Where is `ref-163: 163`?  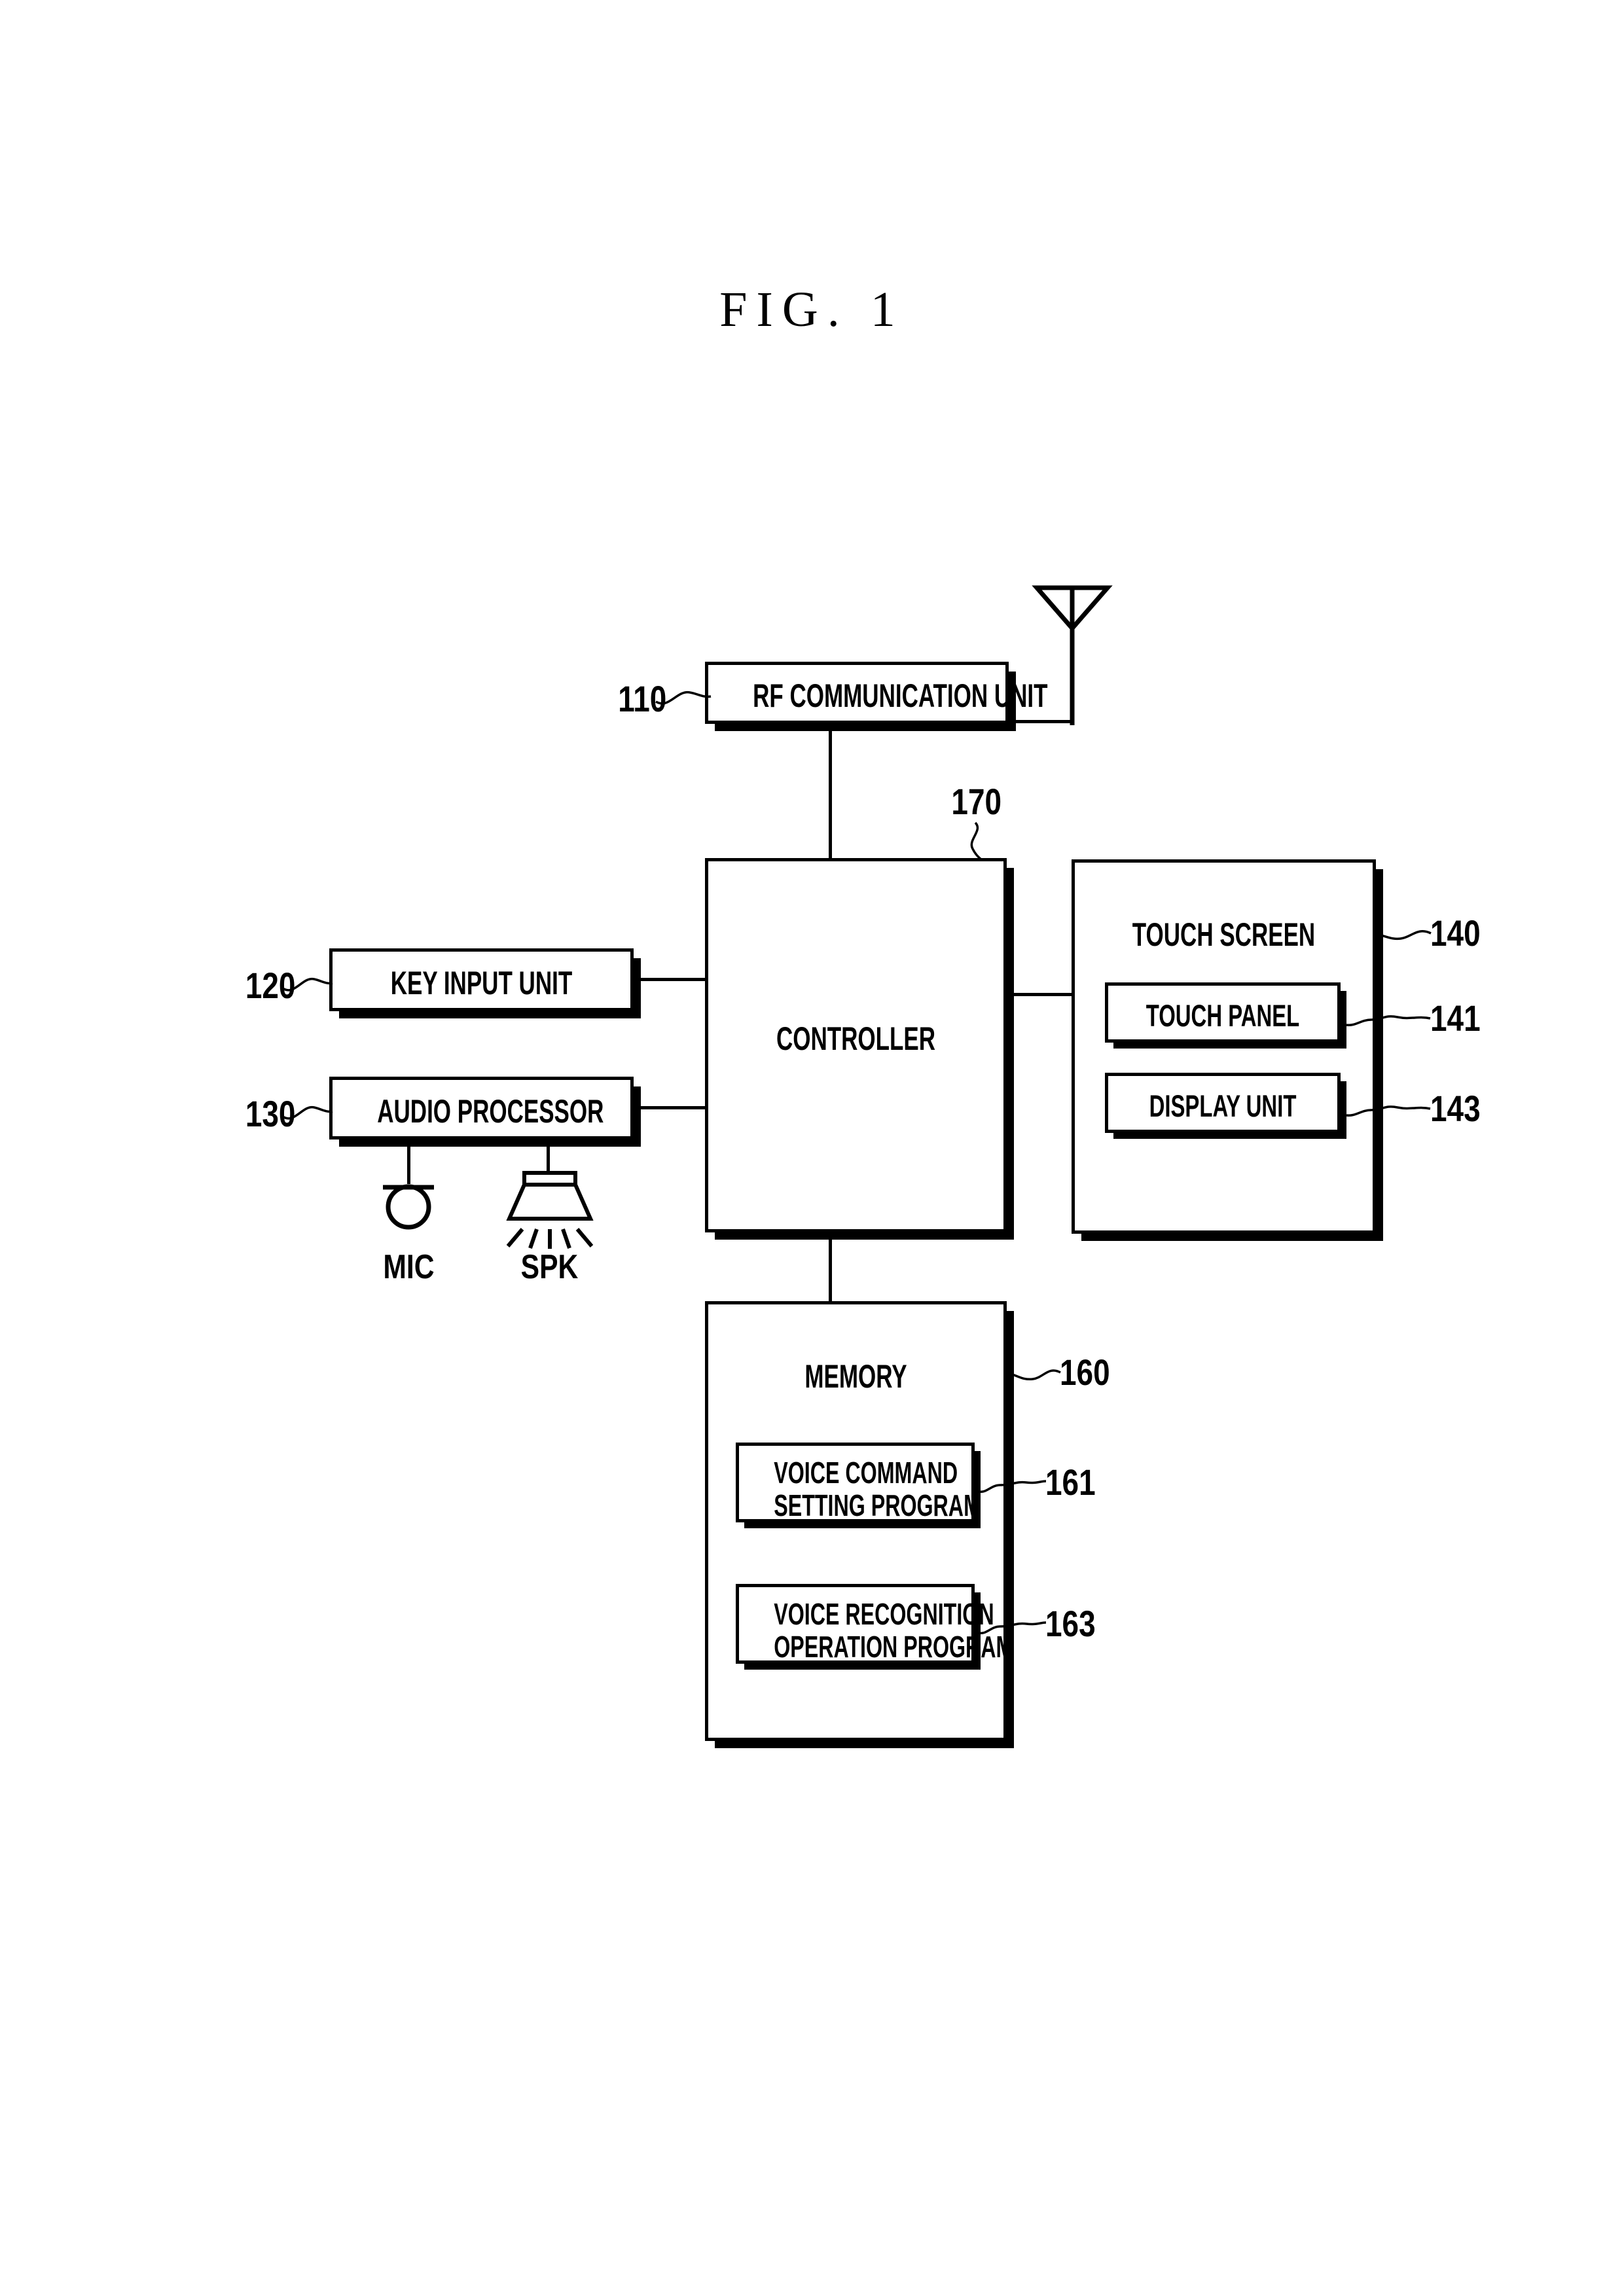 ref-163: 163 is located at coordinates (1070, 1623).